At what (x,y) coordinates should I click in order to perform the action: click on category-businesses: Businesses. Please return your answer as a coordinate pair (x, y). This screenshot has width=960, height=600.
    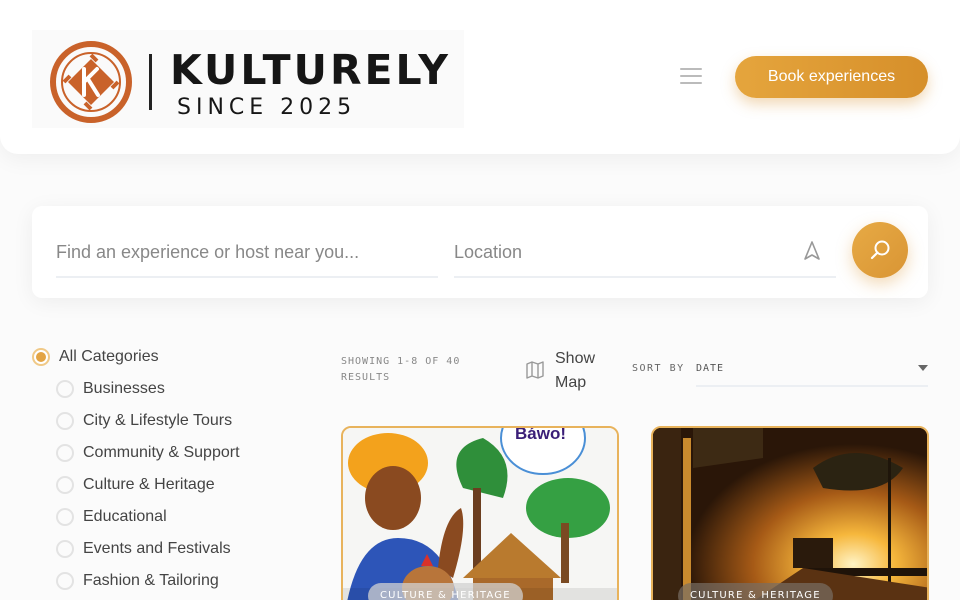
    Looking at the image, I should click on (110, 389).